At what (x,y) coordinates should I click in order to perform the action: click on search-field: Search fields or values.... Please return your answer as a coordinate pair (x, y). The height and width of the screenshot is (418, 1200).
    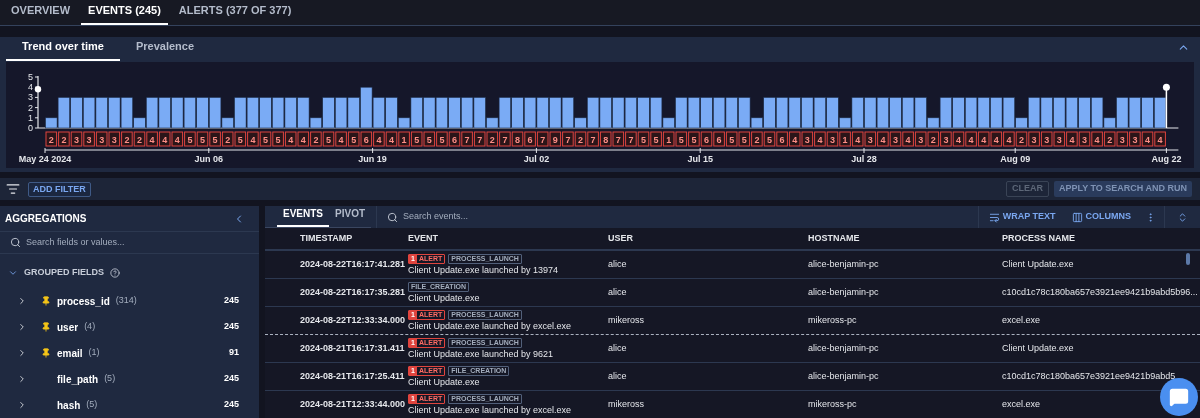
    Looking at the image, I should click on (137, 242).